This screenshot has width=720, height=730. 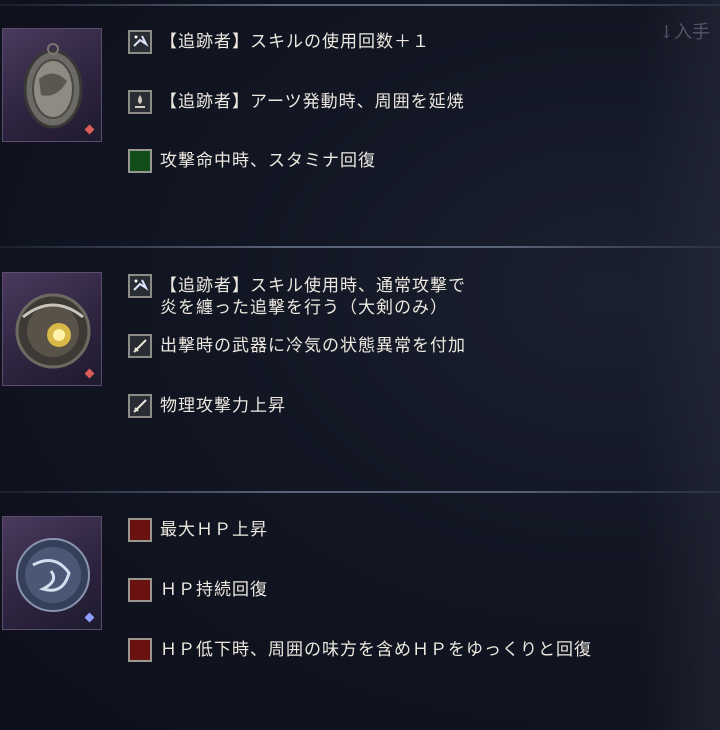 I want to click on effect-text: 物理攻撃力上昇, so click(x=223, y=406).